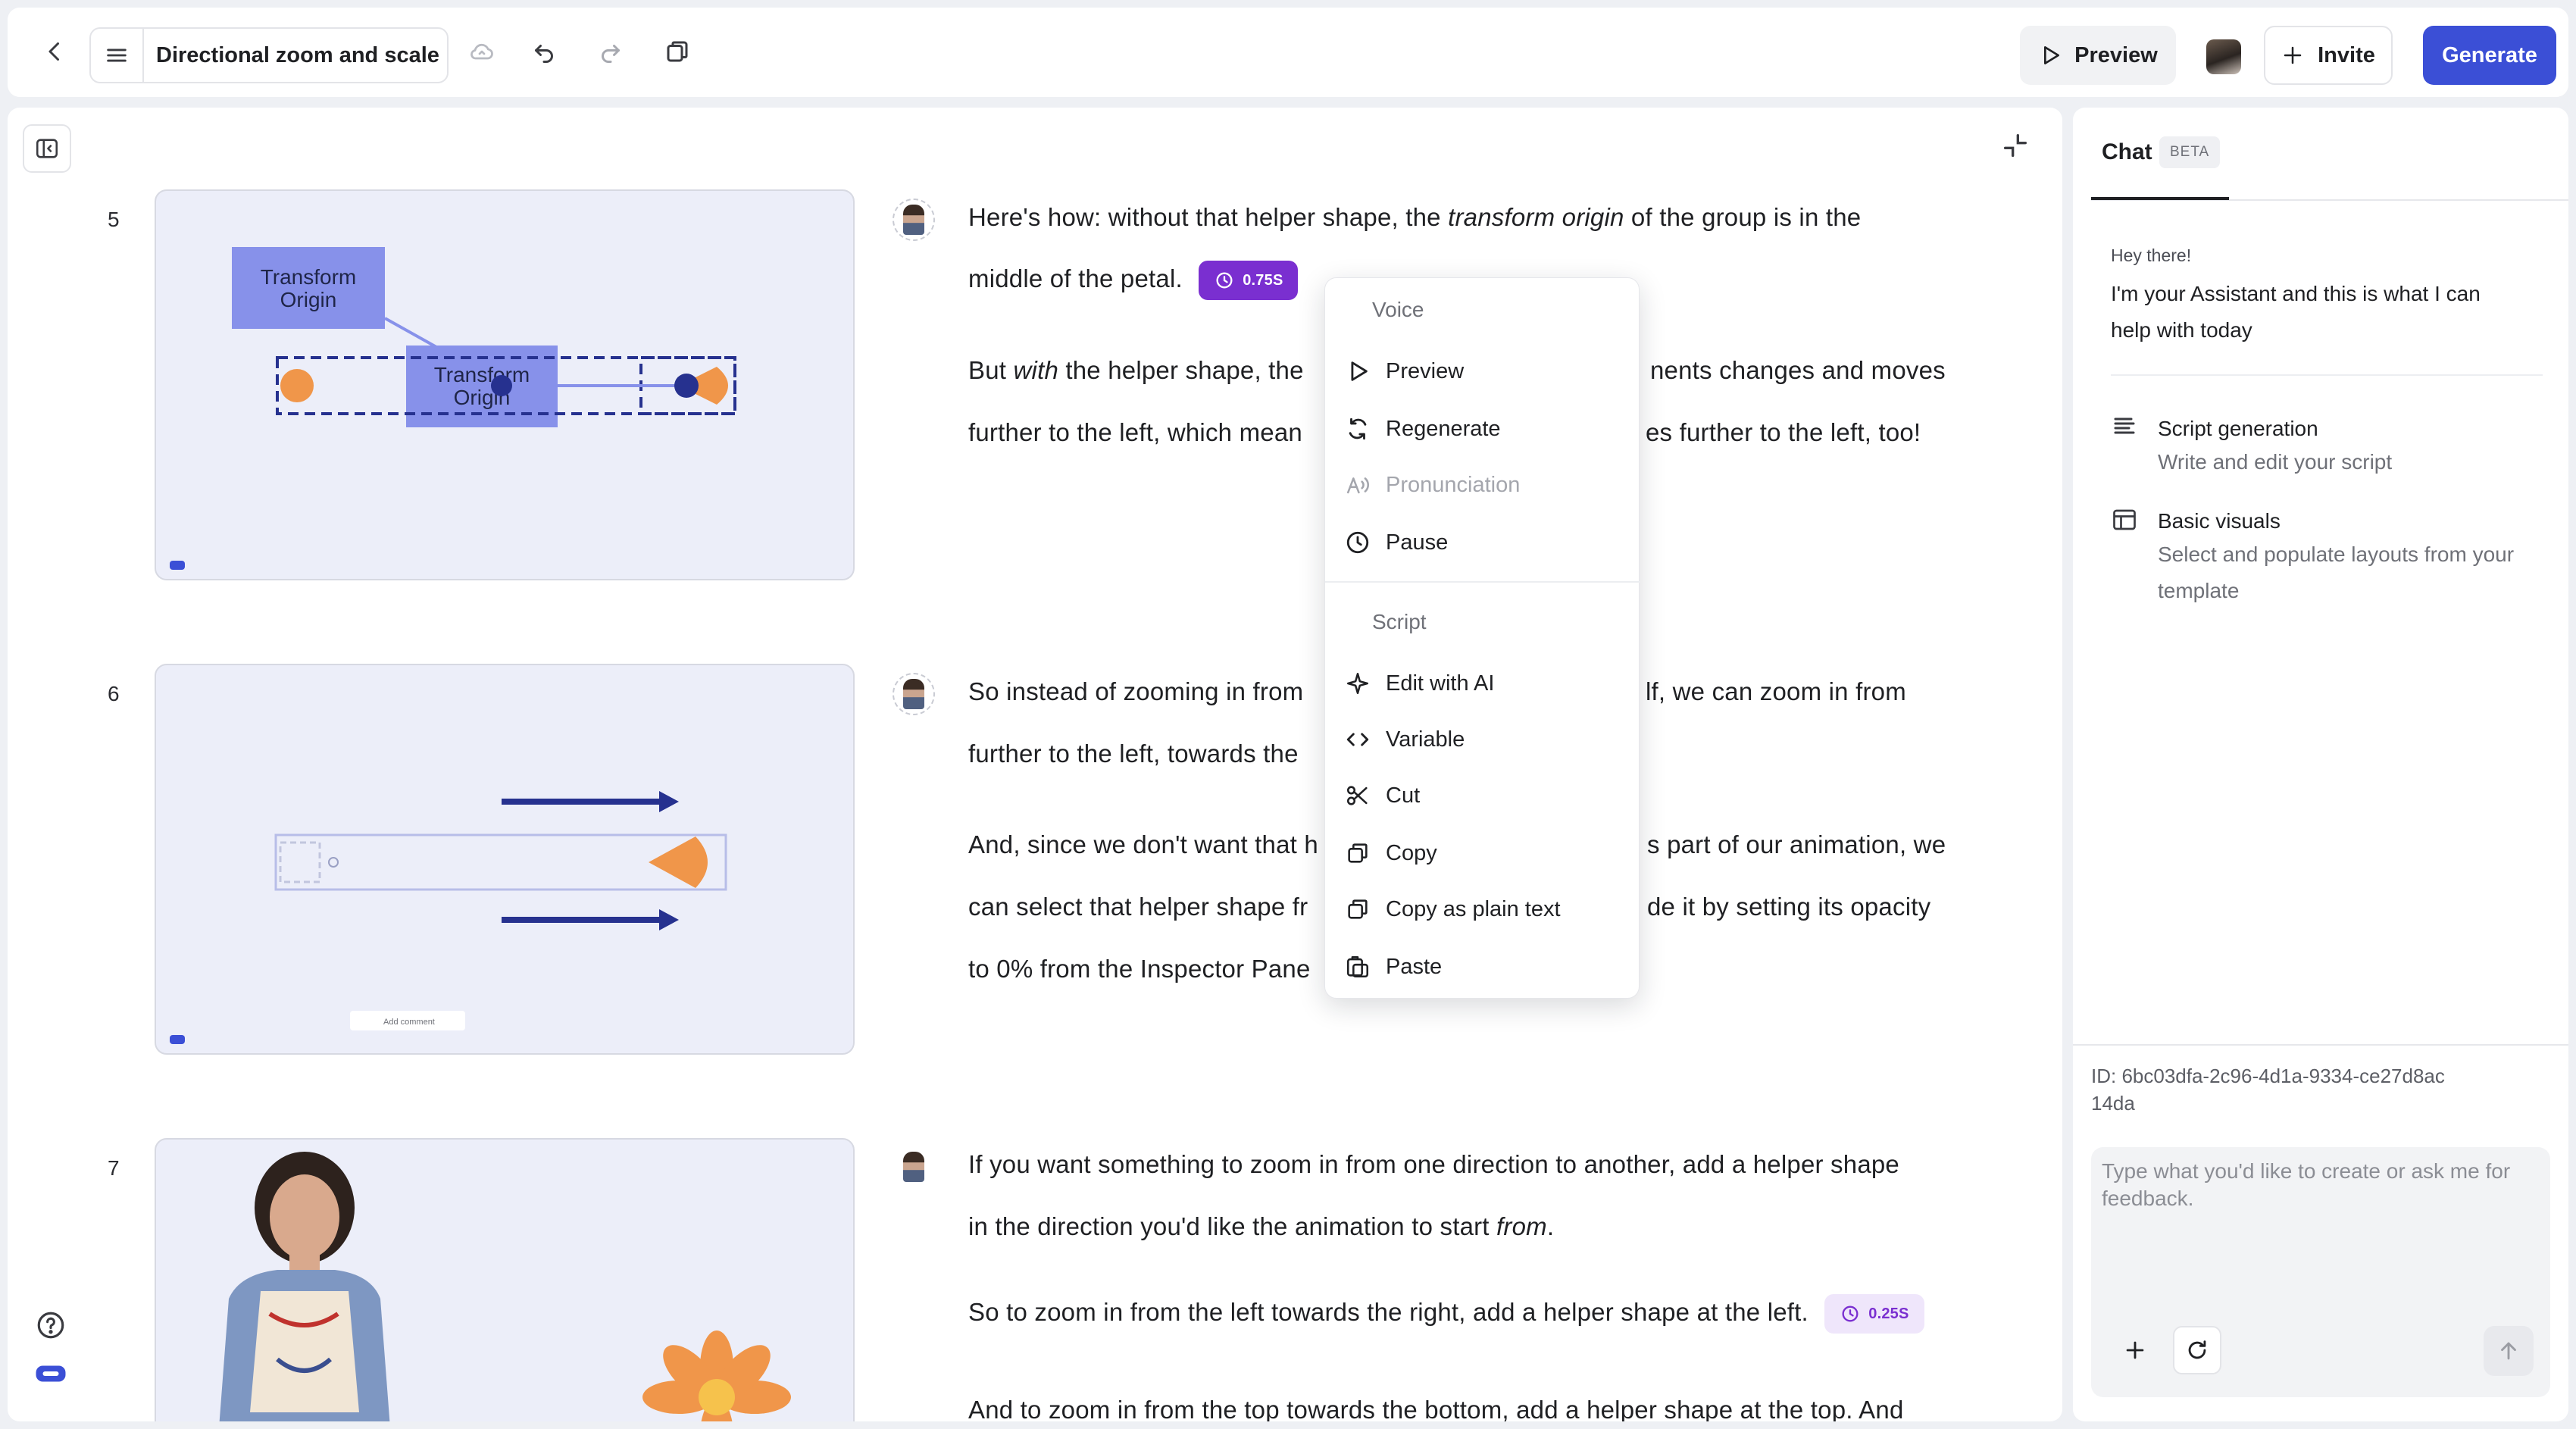  Describe the element at coordinates (2116, 55) in the screenshot. I see `preview-label: Preview` at that location.